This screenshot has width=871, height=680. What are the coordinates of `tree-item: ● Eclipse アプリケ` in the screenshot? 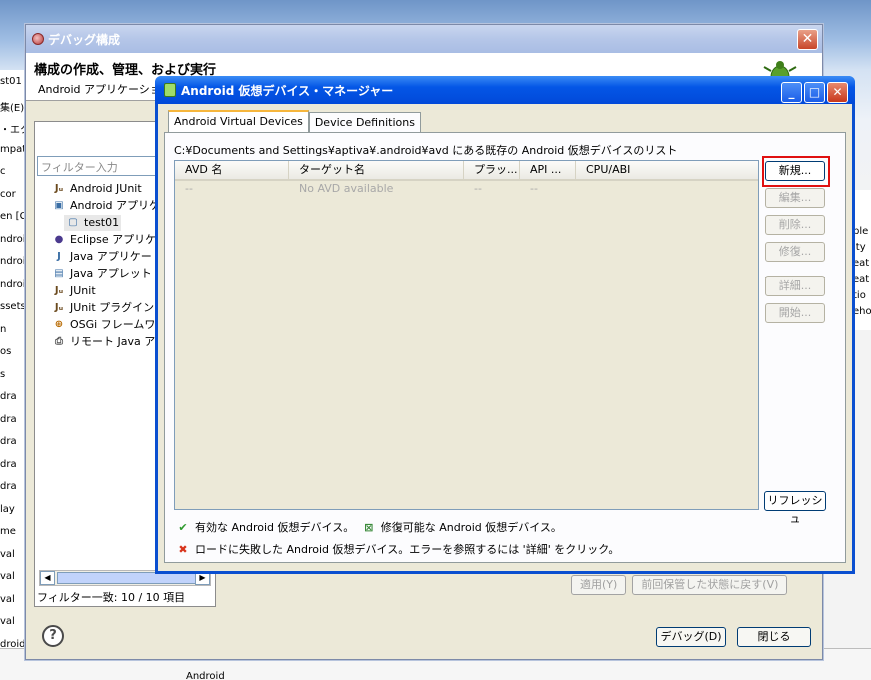 It's located at (104, 240).